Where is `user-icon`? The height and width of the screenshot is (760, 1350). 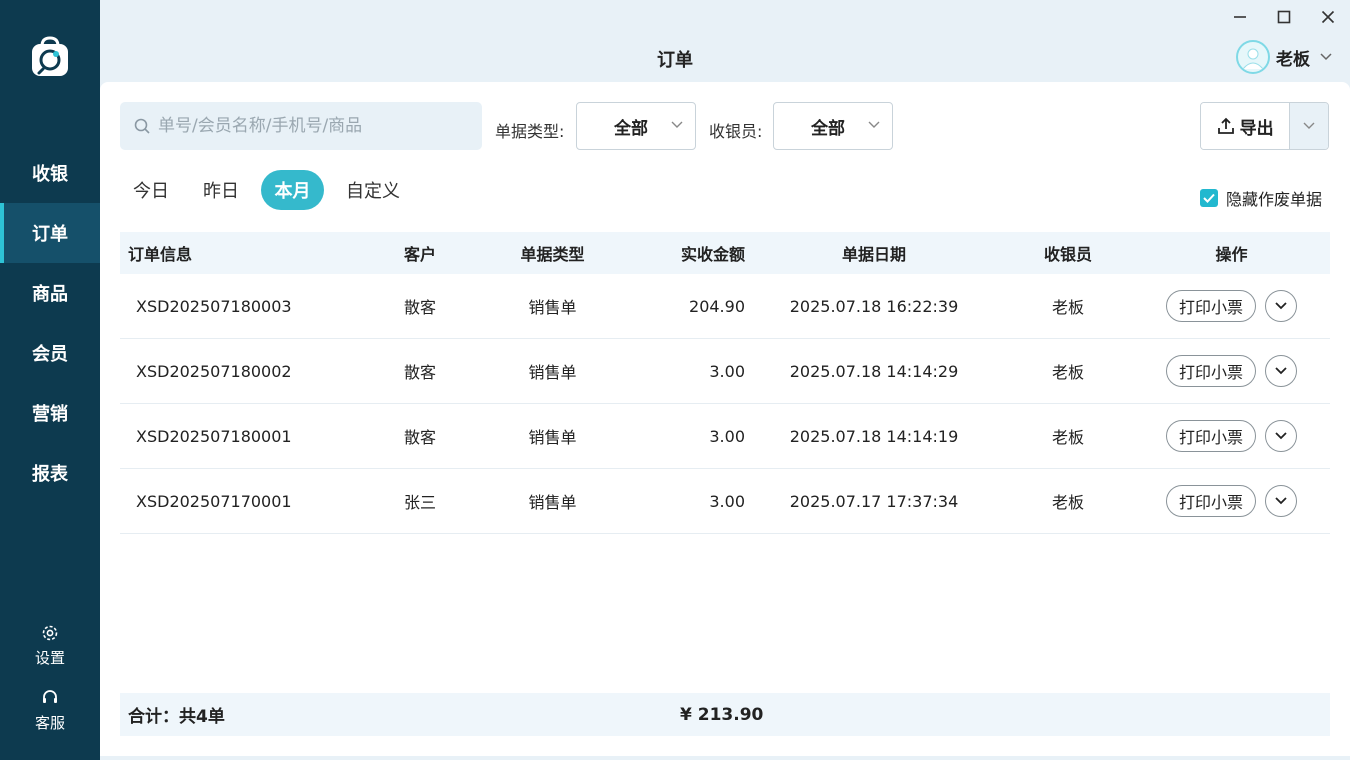 user-icon is located at coordinates (1253, 58).